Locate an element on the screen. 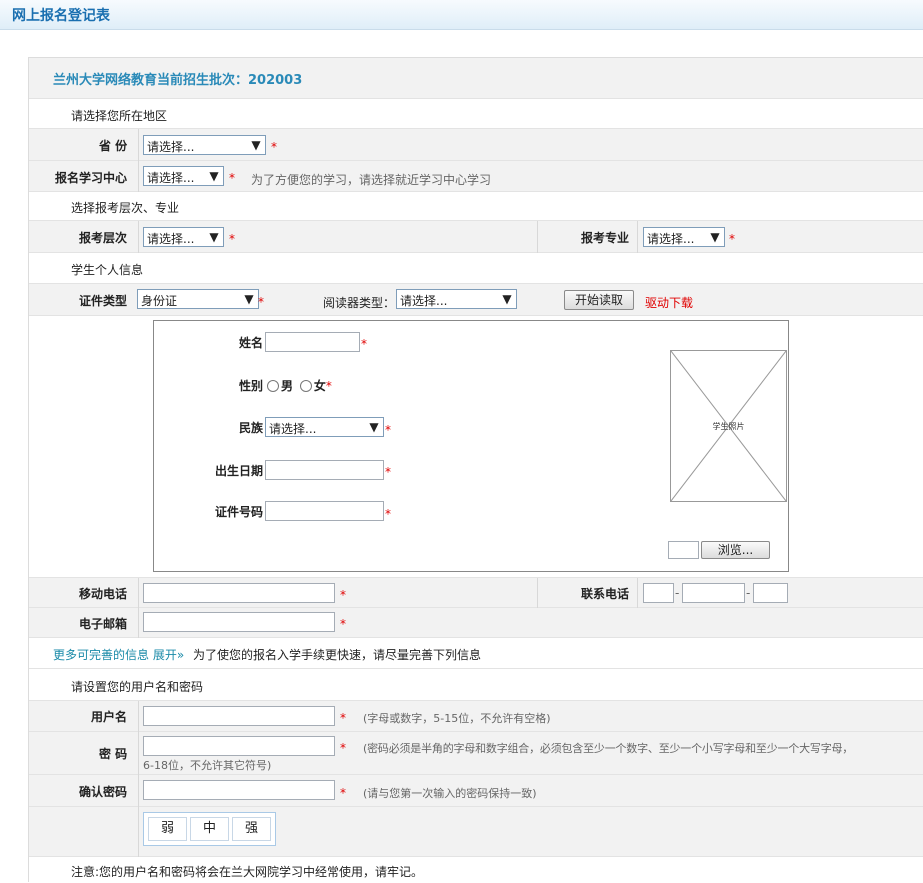  phone-number-input is located at coordinates (713, 593).